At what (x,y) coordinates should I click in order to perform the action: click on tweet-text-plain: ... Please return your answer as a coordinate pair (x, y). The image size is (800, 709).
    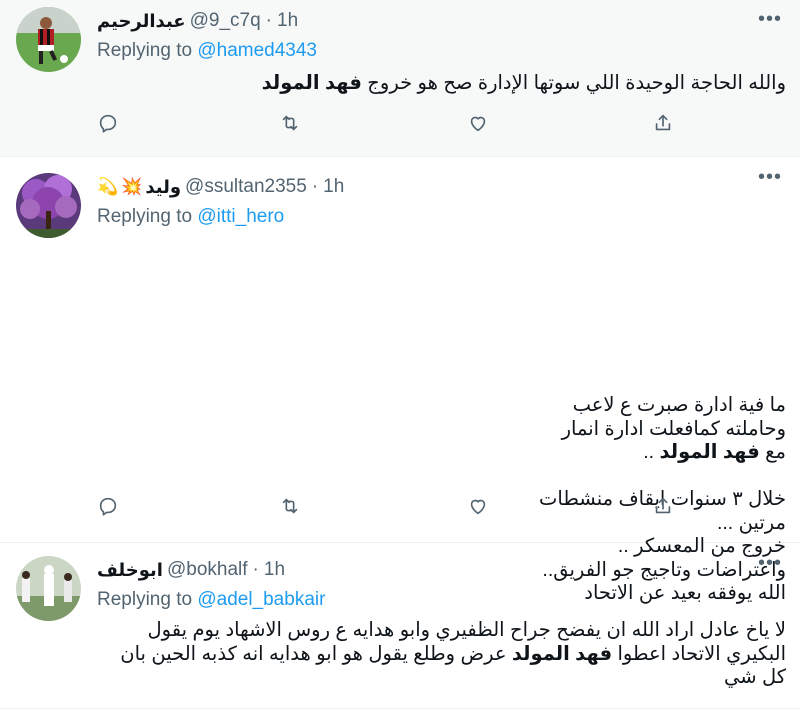
    Looking at the image, I should click on (649, 452).